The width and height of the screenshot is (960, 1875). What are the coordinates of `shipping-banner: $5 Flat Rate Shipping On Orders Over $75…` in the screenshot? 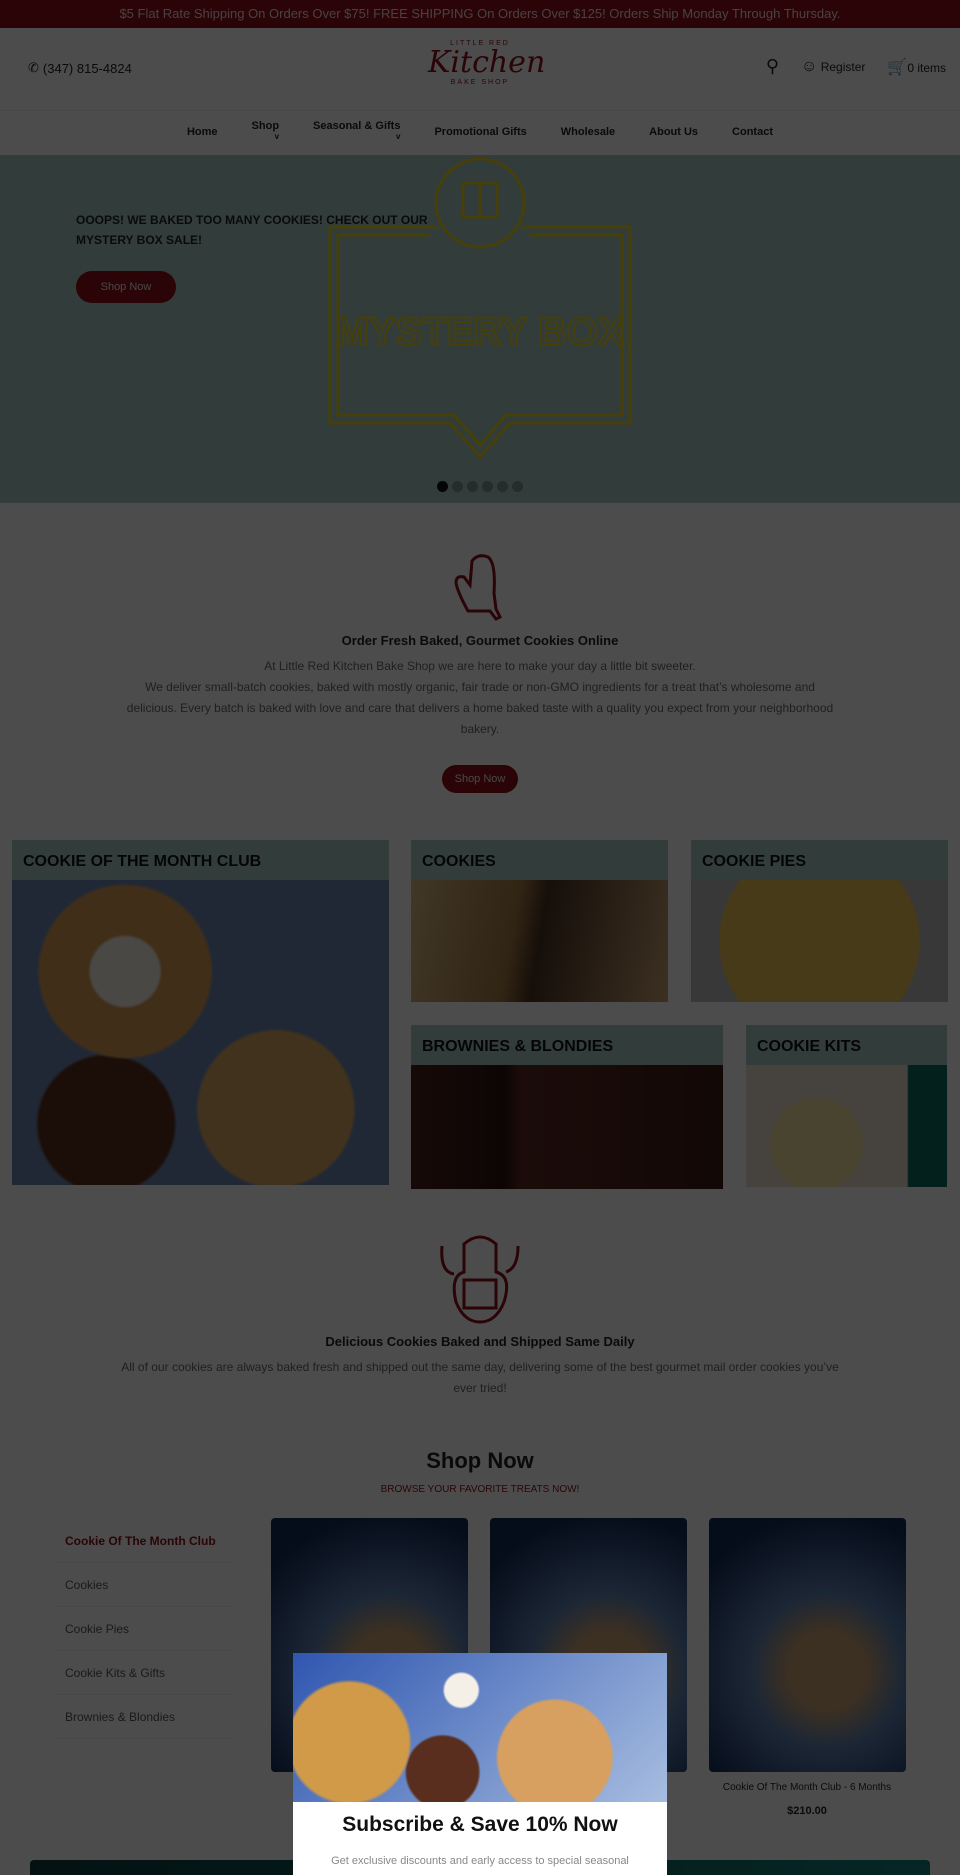 It's located at (480, 14).